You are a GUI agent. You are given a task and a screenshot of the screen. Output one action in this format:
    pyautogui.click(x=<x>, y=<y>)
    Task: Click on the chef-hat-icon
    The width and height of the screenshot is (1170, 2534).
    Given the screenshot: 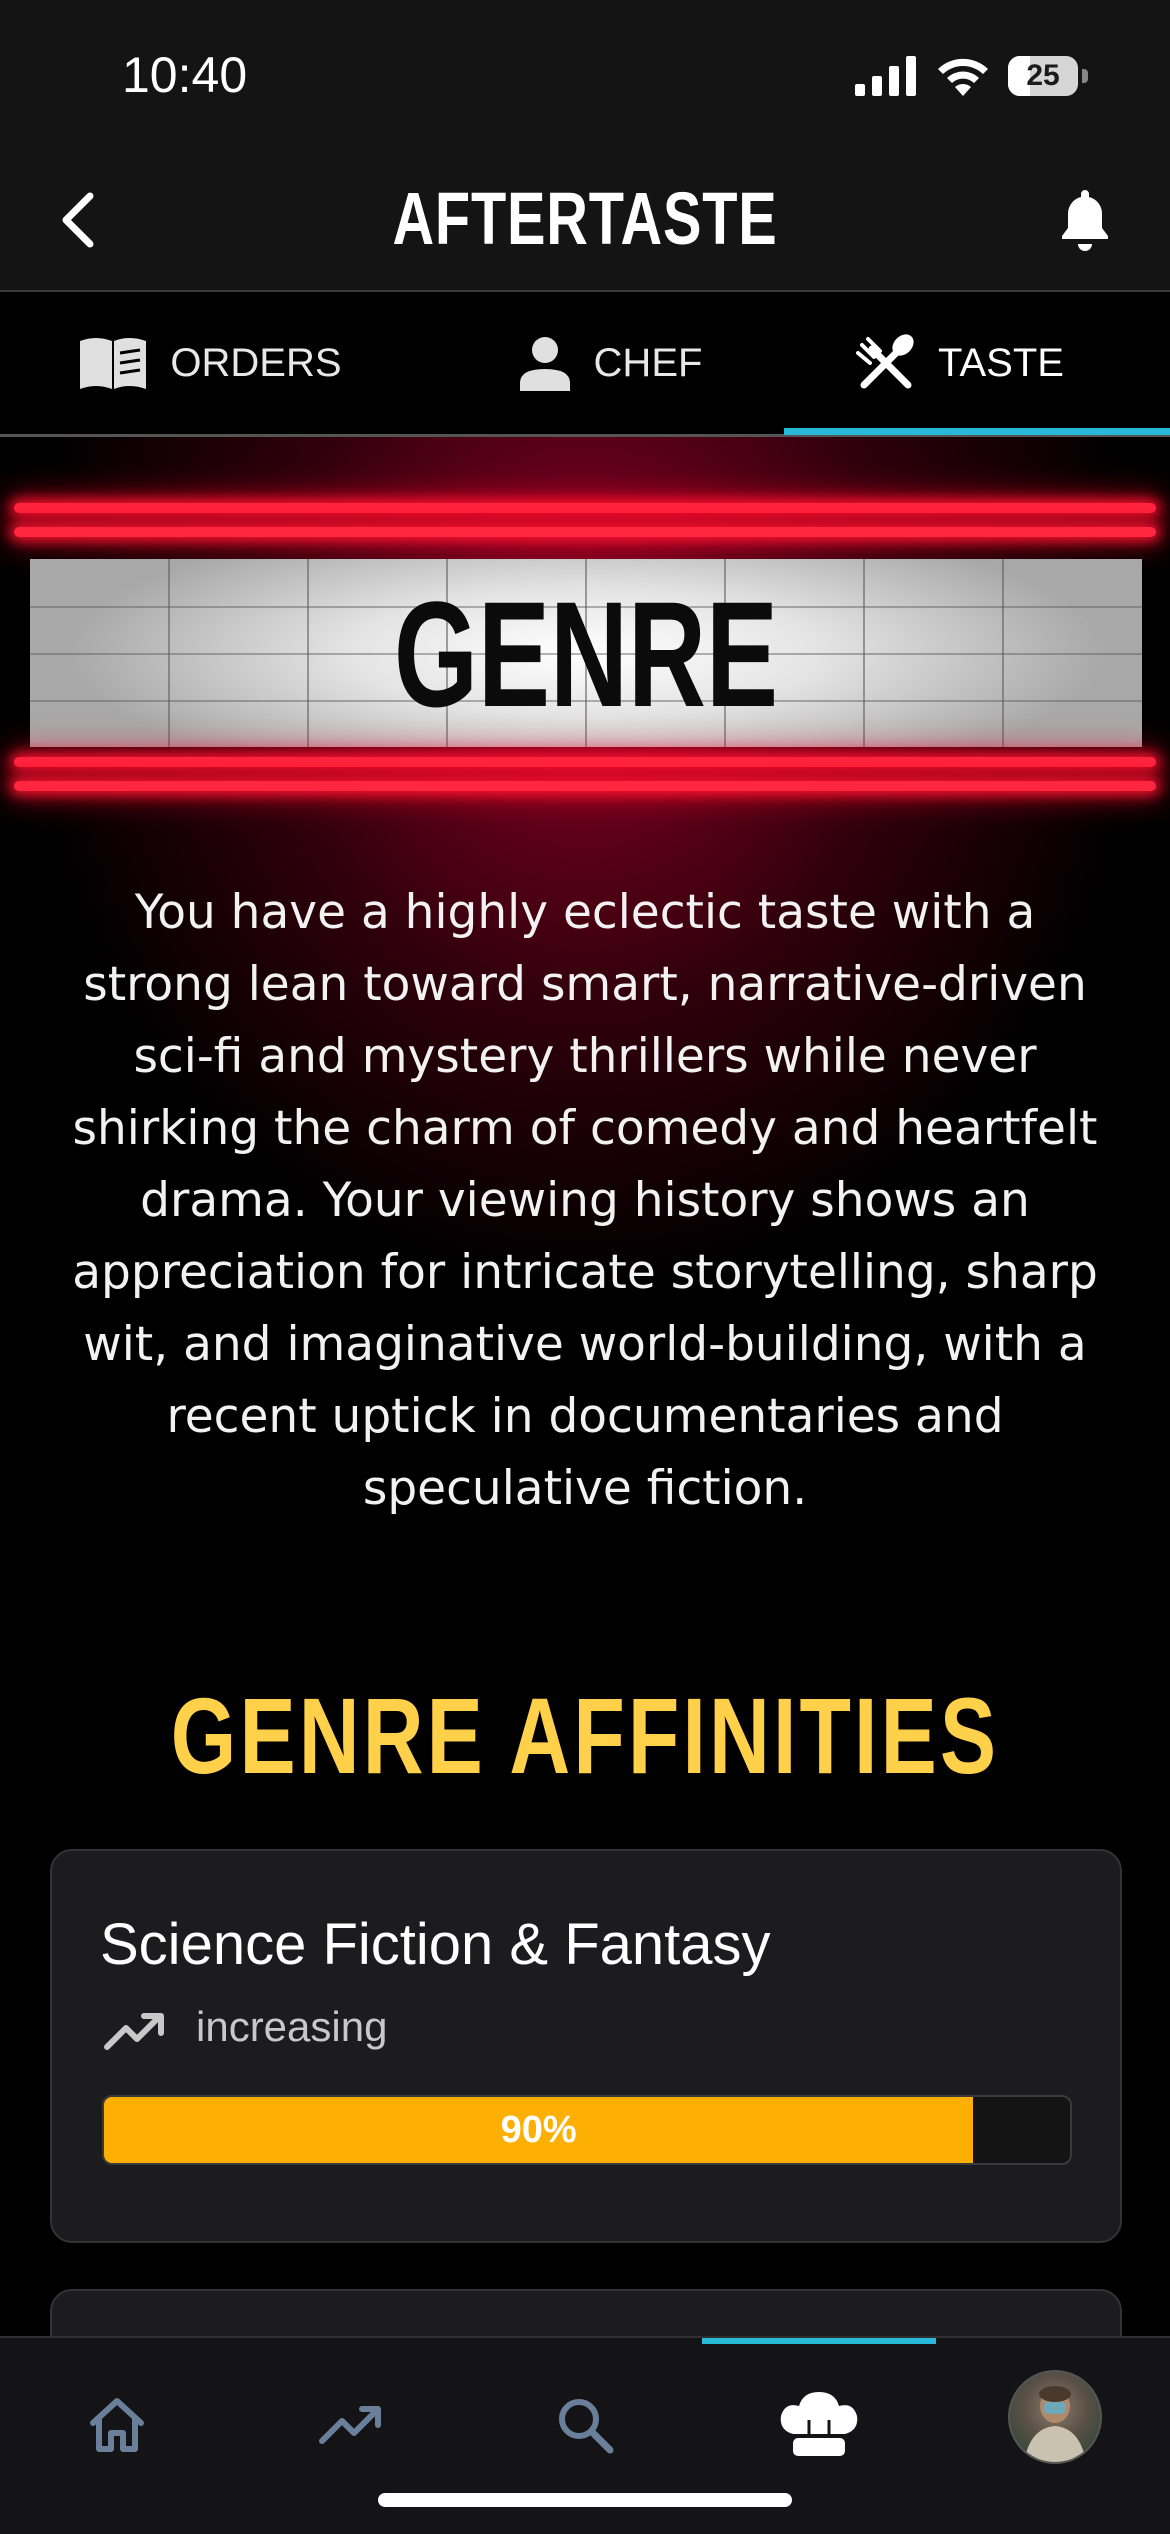 What is the action you would take?
    pyautogui.click(x=819, y=2424)
    